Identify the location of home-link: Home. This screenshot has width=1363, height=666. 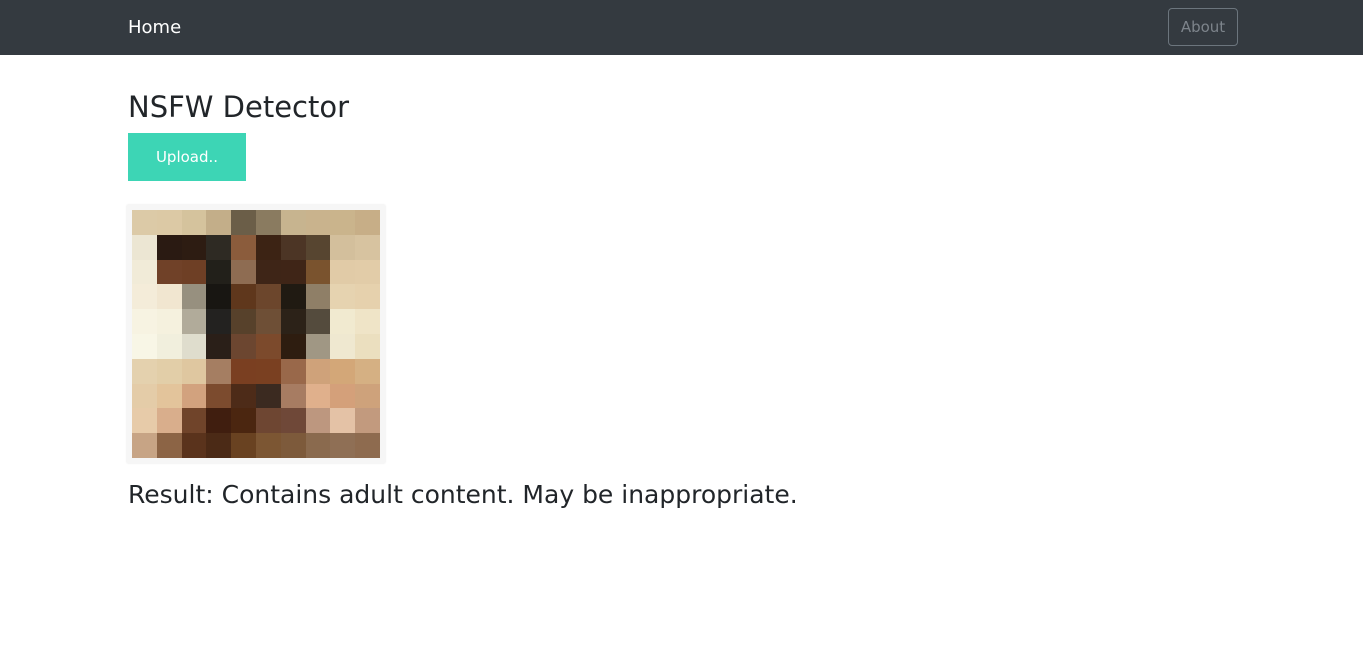
(154, 28).